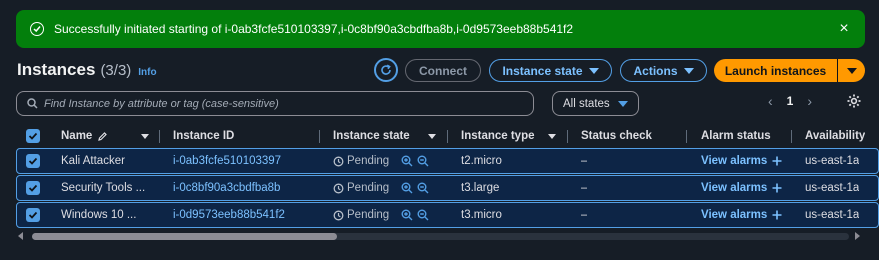 The width and height of the screenshot is (879, 260). I want to click on column-availability: Availability, so click(835, 136).